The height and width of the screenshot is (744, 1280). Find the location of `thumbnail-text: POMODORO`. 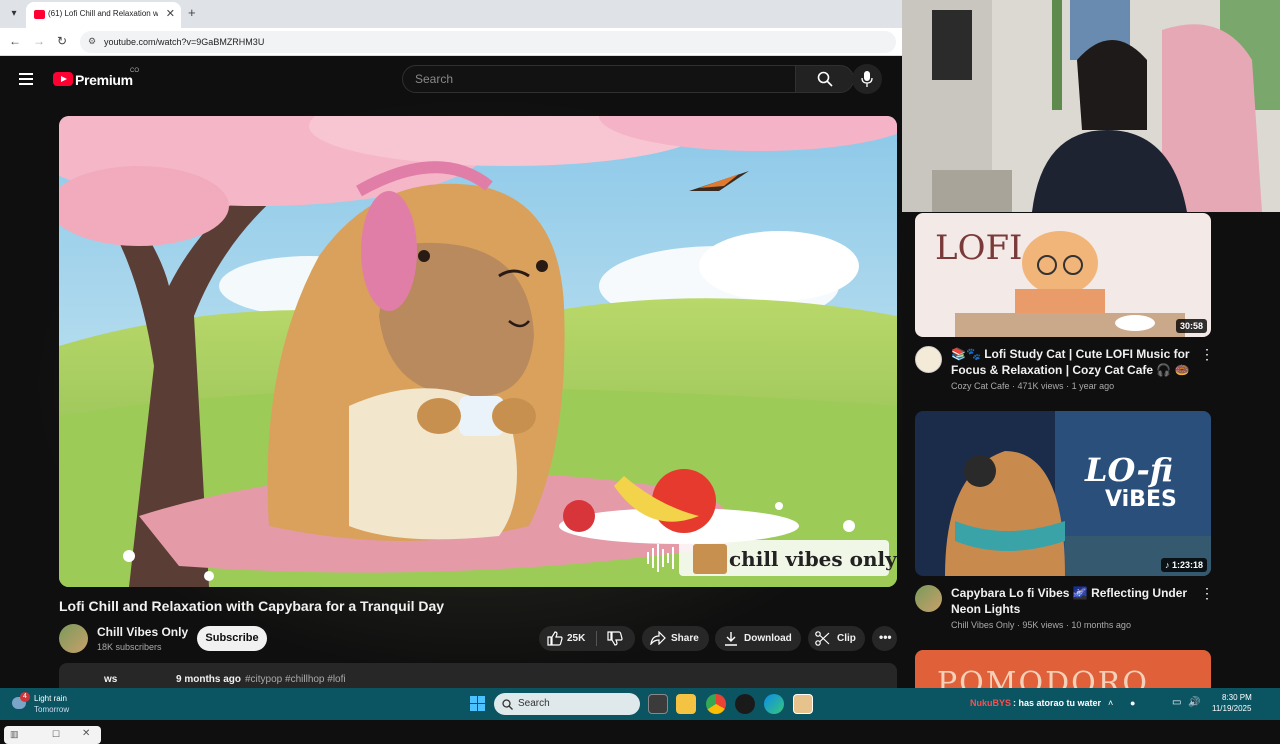

thumbnail-text: POMODORO is located at coordinates (1043, 677).